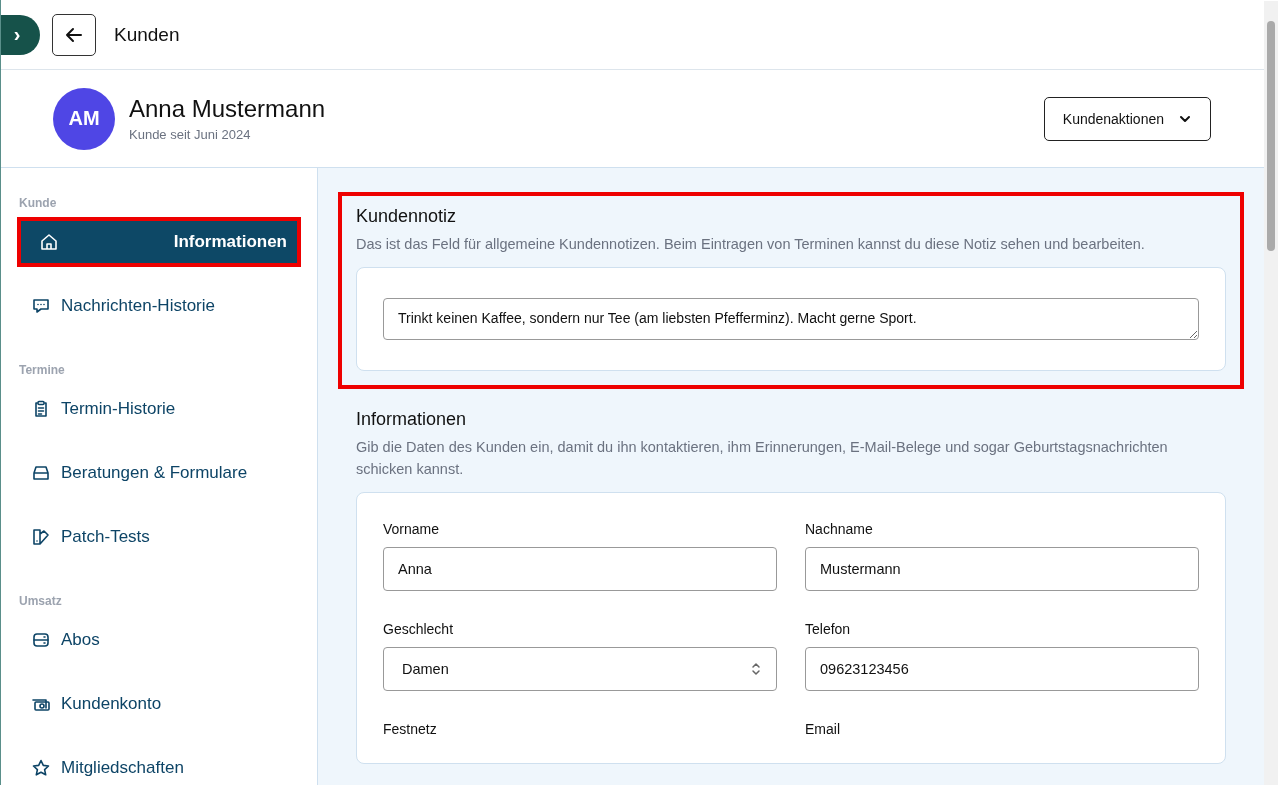 Image resolution: width=1278 pixels, height=785 pixels. Describe the element at coordinates (751, 244) in the screenshot. I see `section-description: Das ist das Feld für allgemeine Kundennotizen. Beim Eintragen von Terminen kannst du diese Notiz sehen und bearbeiten.` at that location.